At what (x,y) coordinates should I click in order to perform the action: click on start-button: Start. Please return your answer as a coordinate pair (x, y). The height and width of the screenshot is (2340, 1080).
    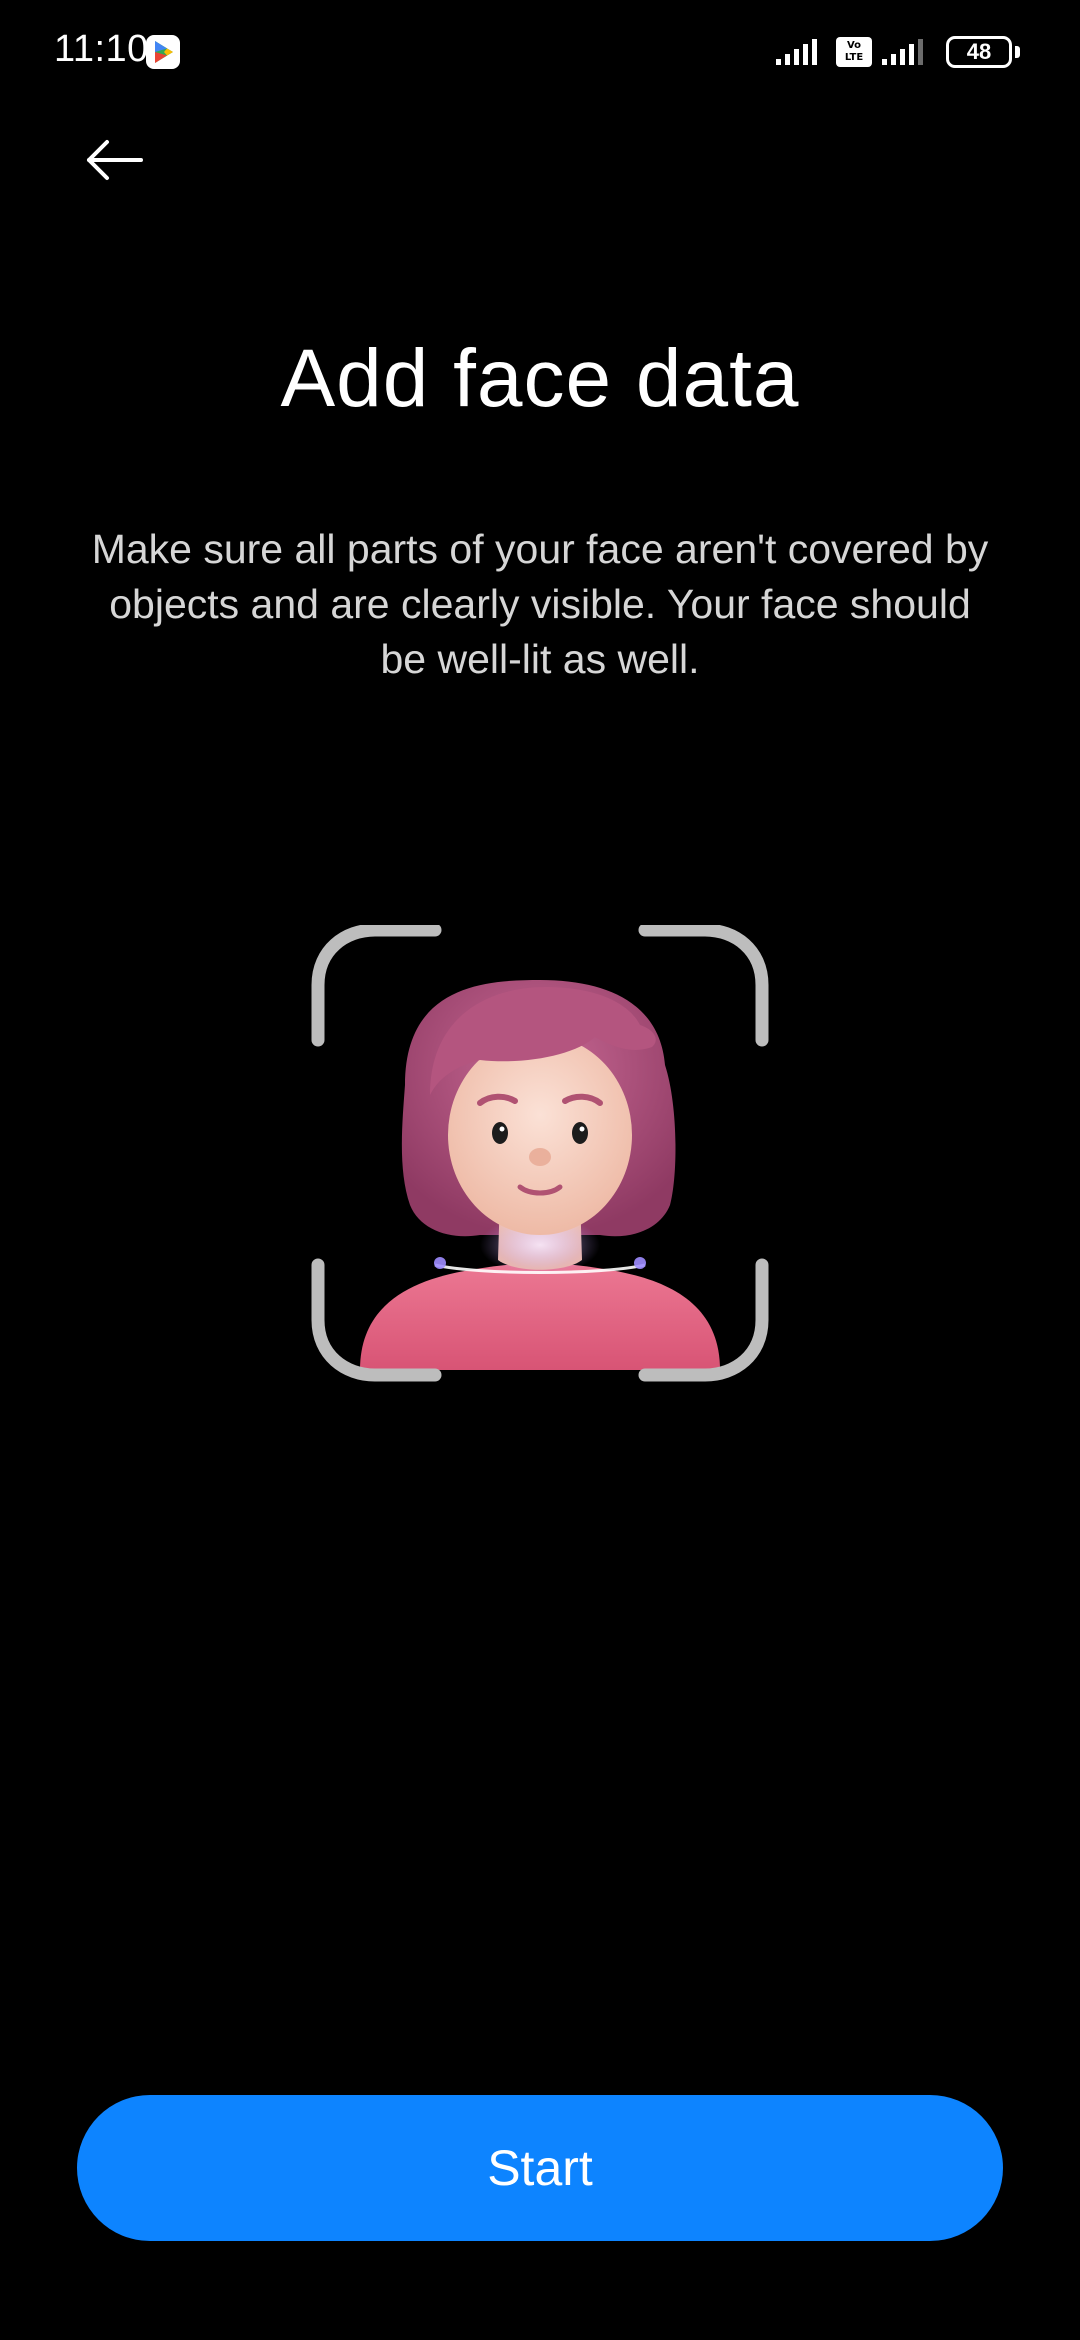
    Looking at the image, I should click on (540, 2168).